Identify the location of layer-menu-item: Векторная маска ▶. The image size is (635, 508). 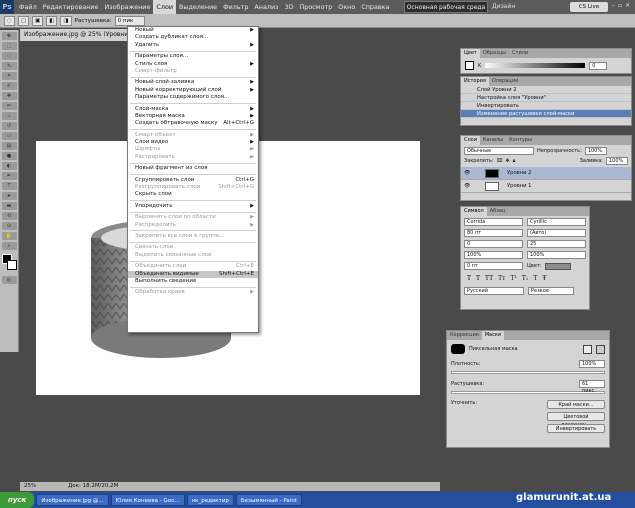
(193, 116).